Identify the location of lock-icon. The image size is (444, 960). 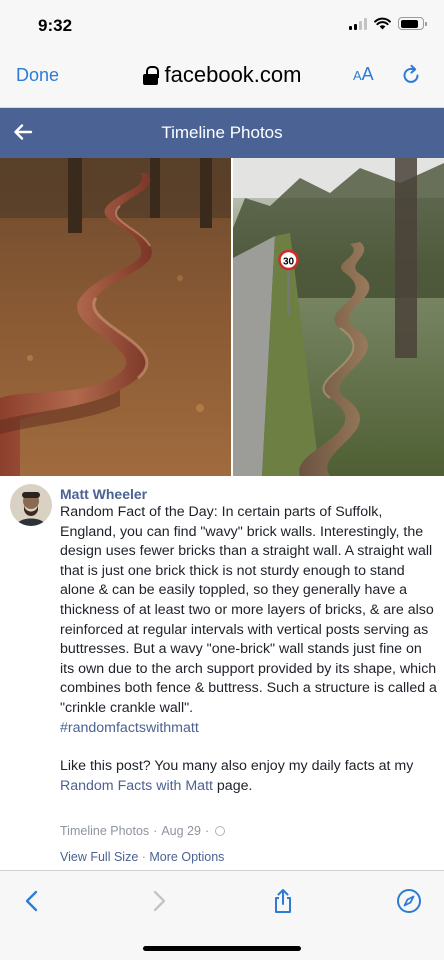
(150, 75).